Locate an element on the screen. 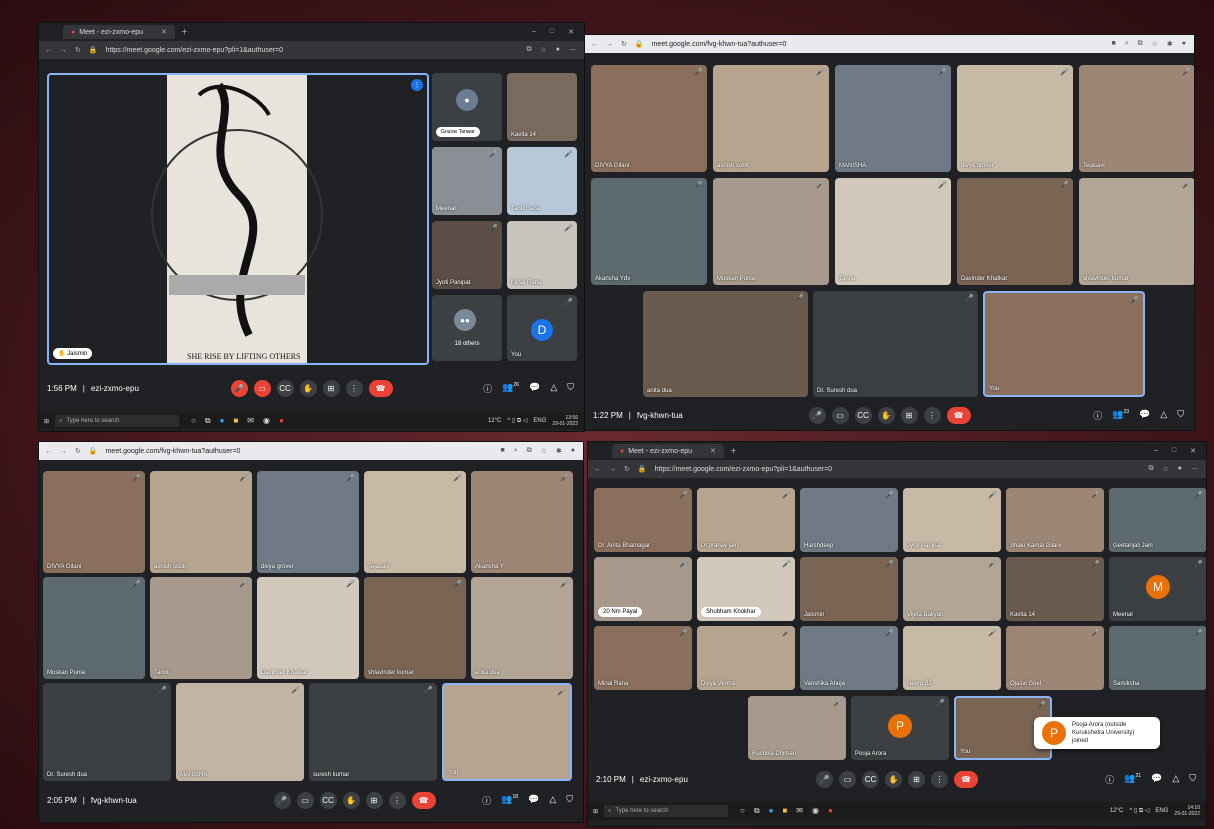 This screenshot has width=1214, height=829. windows-start-icon: ⊞ is located at coordinates (595, 811).